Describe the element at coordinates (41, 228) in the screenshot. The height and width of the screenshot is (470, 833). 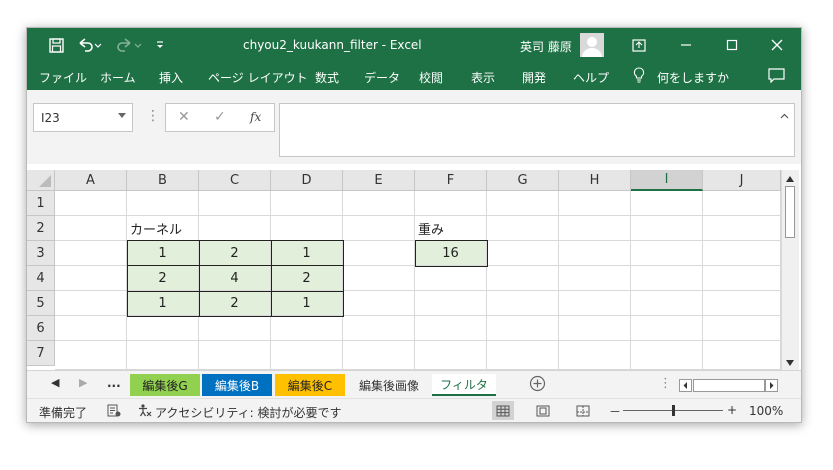
I see `row-header-2: 2` at that location.